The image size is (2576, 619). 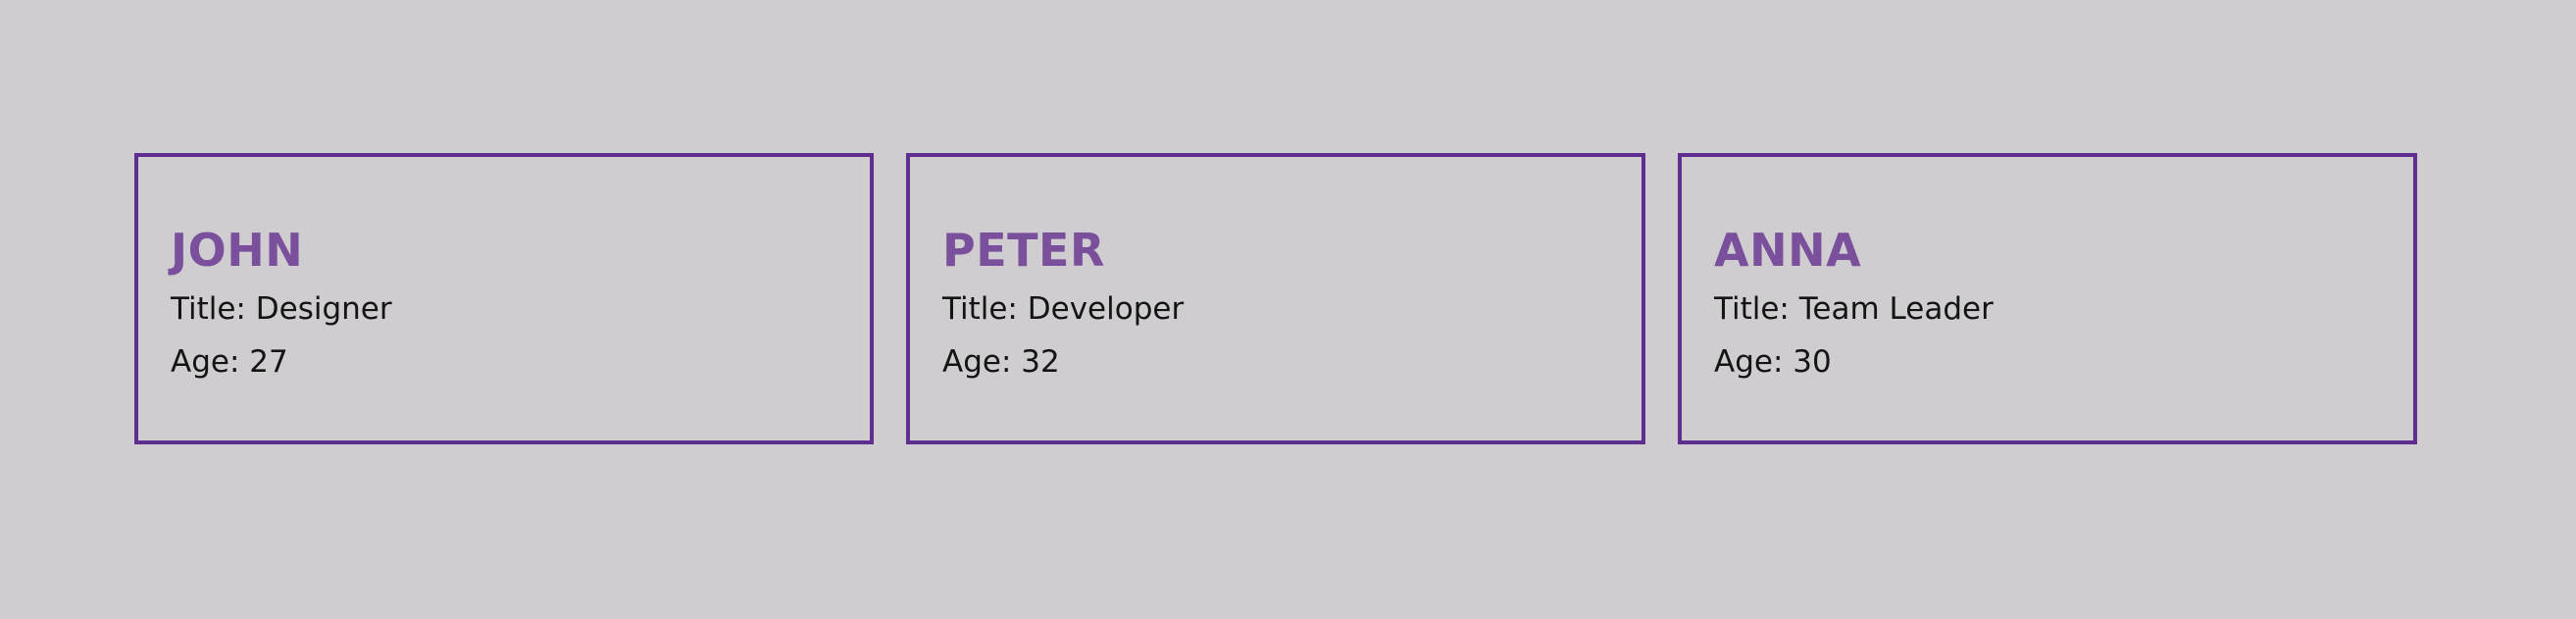 What do you see at coordinates (268, 362) in the screenshot?
I see `age-value: 27` at bounding box center [268, 362].